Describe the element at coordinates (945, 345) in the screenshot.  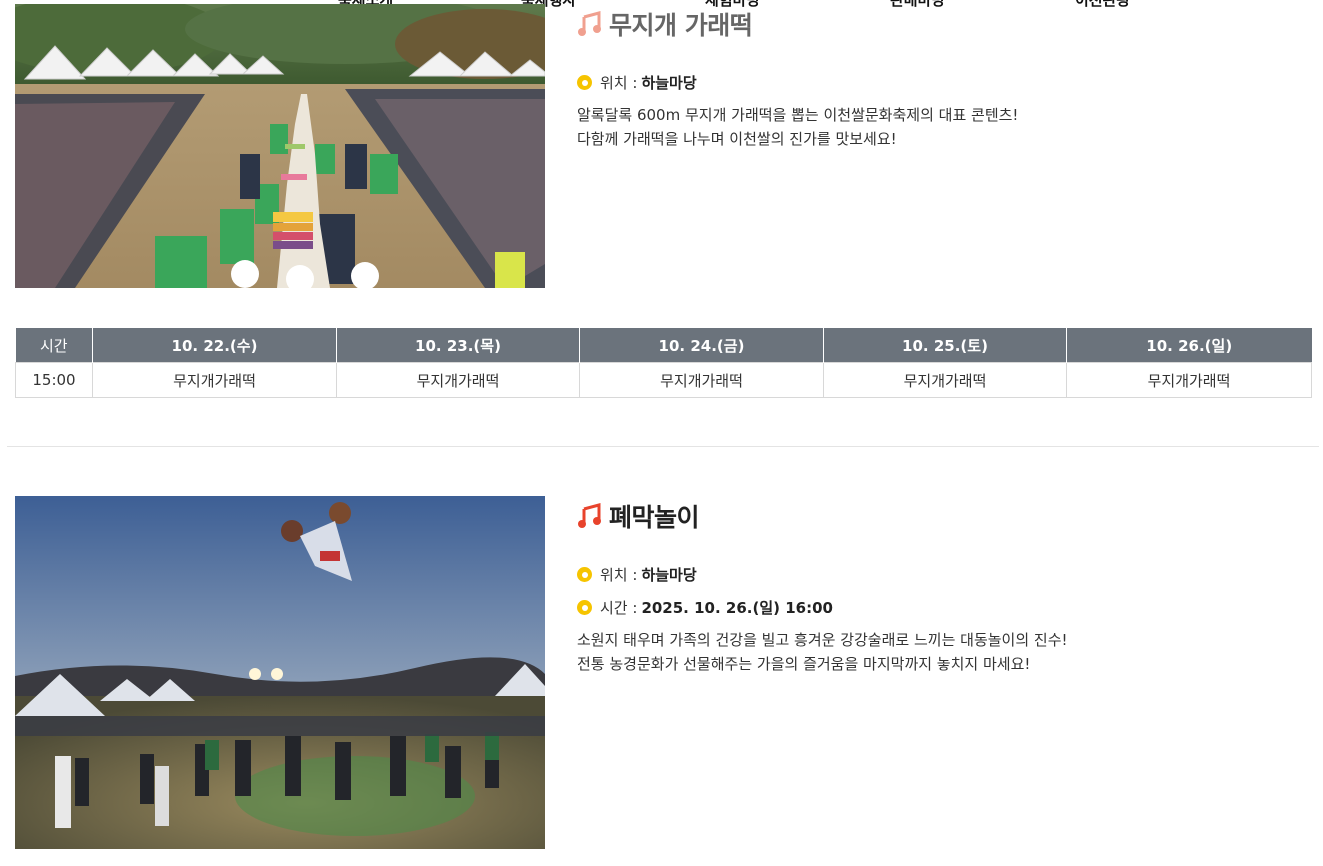
I see `column-header: 10. 25.(토)` at that location.